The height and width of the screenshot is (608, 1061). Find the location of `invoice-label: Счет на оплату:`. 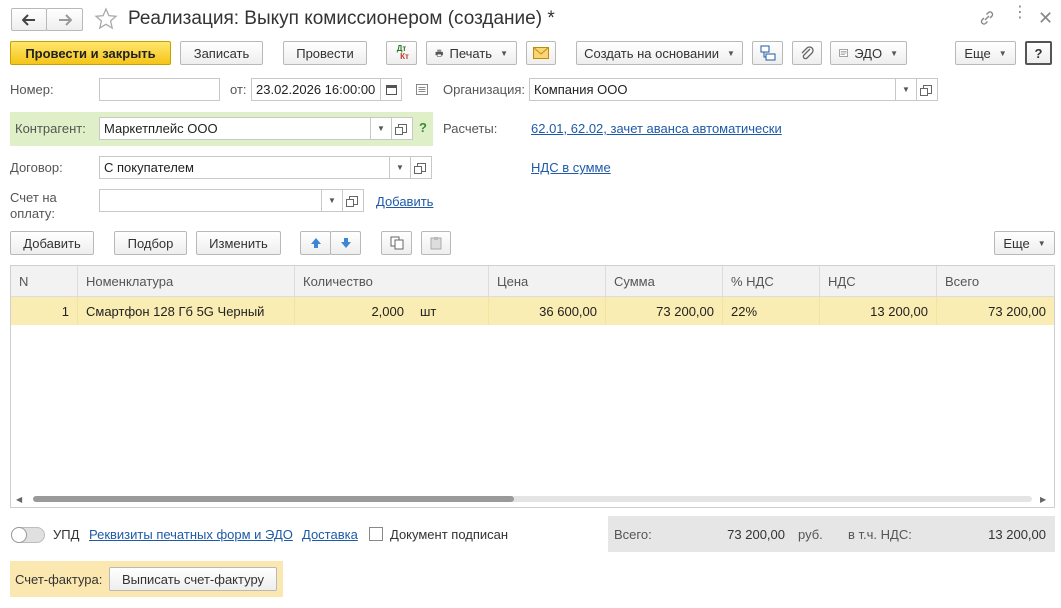

invoice-label: Счет на оплату: is located at coordinates (33, 205).